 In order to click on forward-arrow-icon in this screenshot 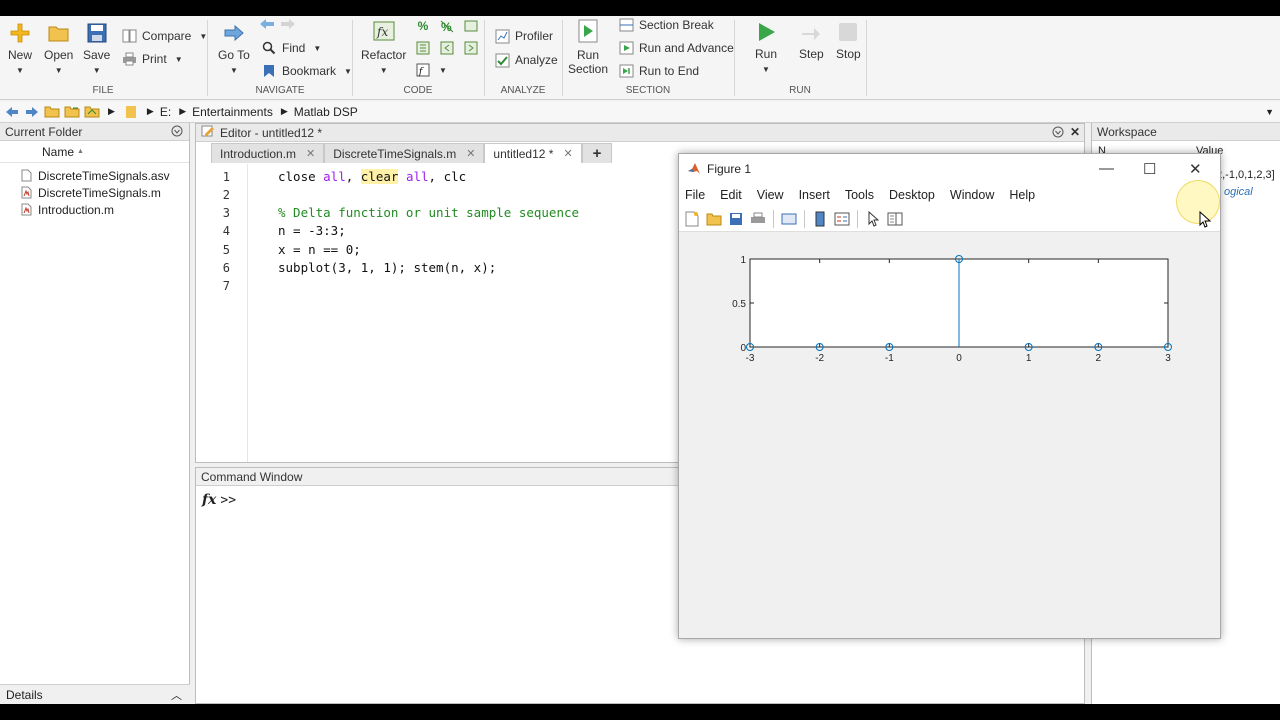, I will do `click(288, 24)`.